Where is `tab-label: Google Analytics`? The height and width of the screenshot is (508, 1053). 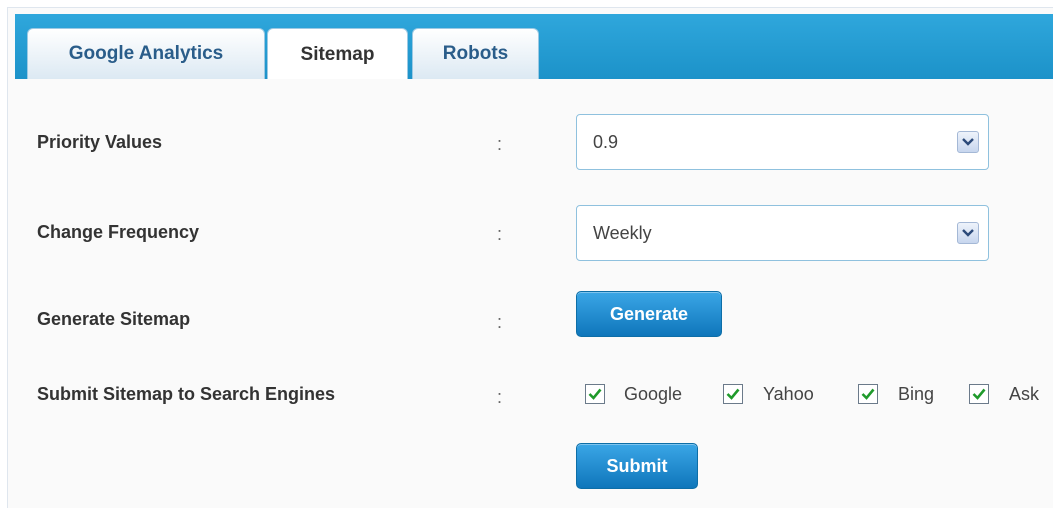 tab-label: Google Analytics is located at coordinates (146, 53).